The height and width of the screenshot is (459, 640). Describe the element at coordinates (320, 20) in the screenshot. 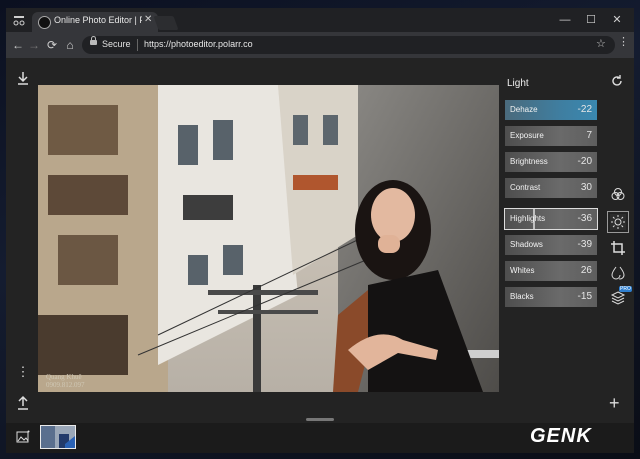

I see `title-bar: Online Photo Editor | Pol ✕ — ☐ ✕` at that location.